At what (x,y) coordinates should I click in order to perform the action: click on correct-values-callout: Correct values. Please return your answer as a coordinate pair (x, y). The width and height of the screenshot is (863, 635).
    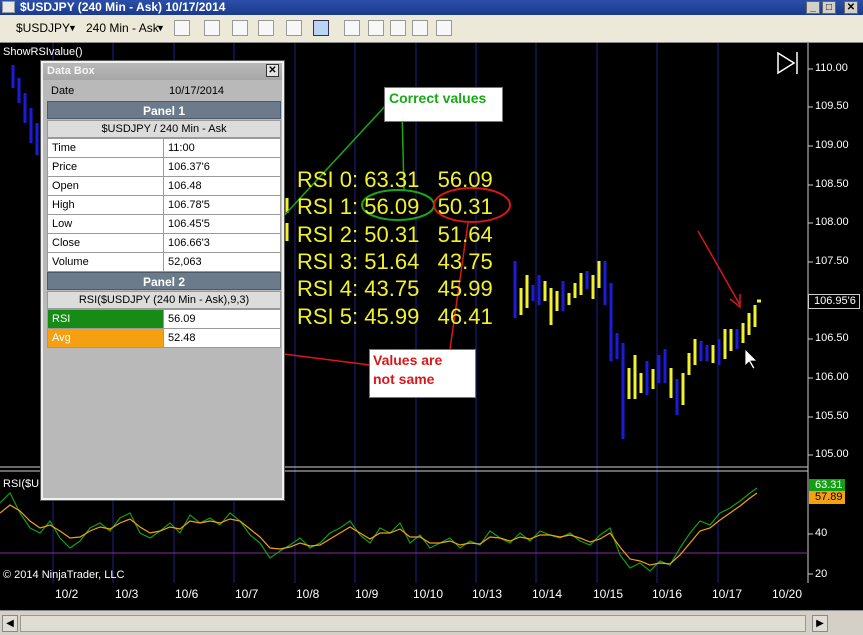
    Looking at the image, I should click on (443, 104).